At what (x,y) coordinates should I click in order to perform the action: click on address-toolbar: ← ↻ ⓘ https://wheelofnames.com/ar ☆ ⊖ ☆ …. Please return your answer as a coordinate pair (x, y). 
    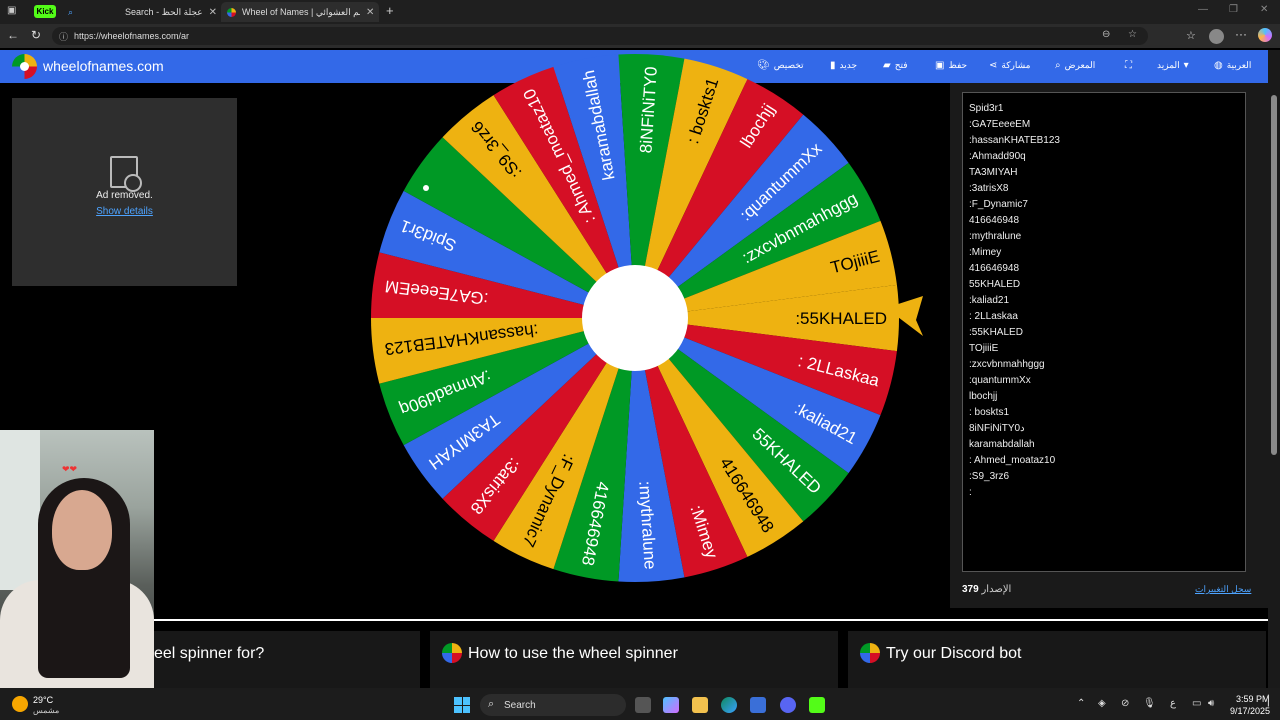
    Looking at the image, I should click on (640, 36).